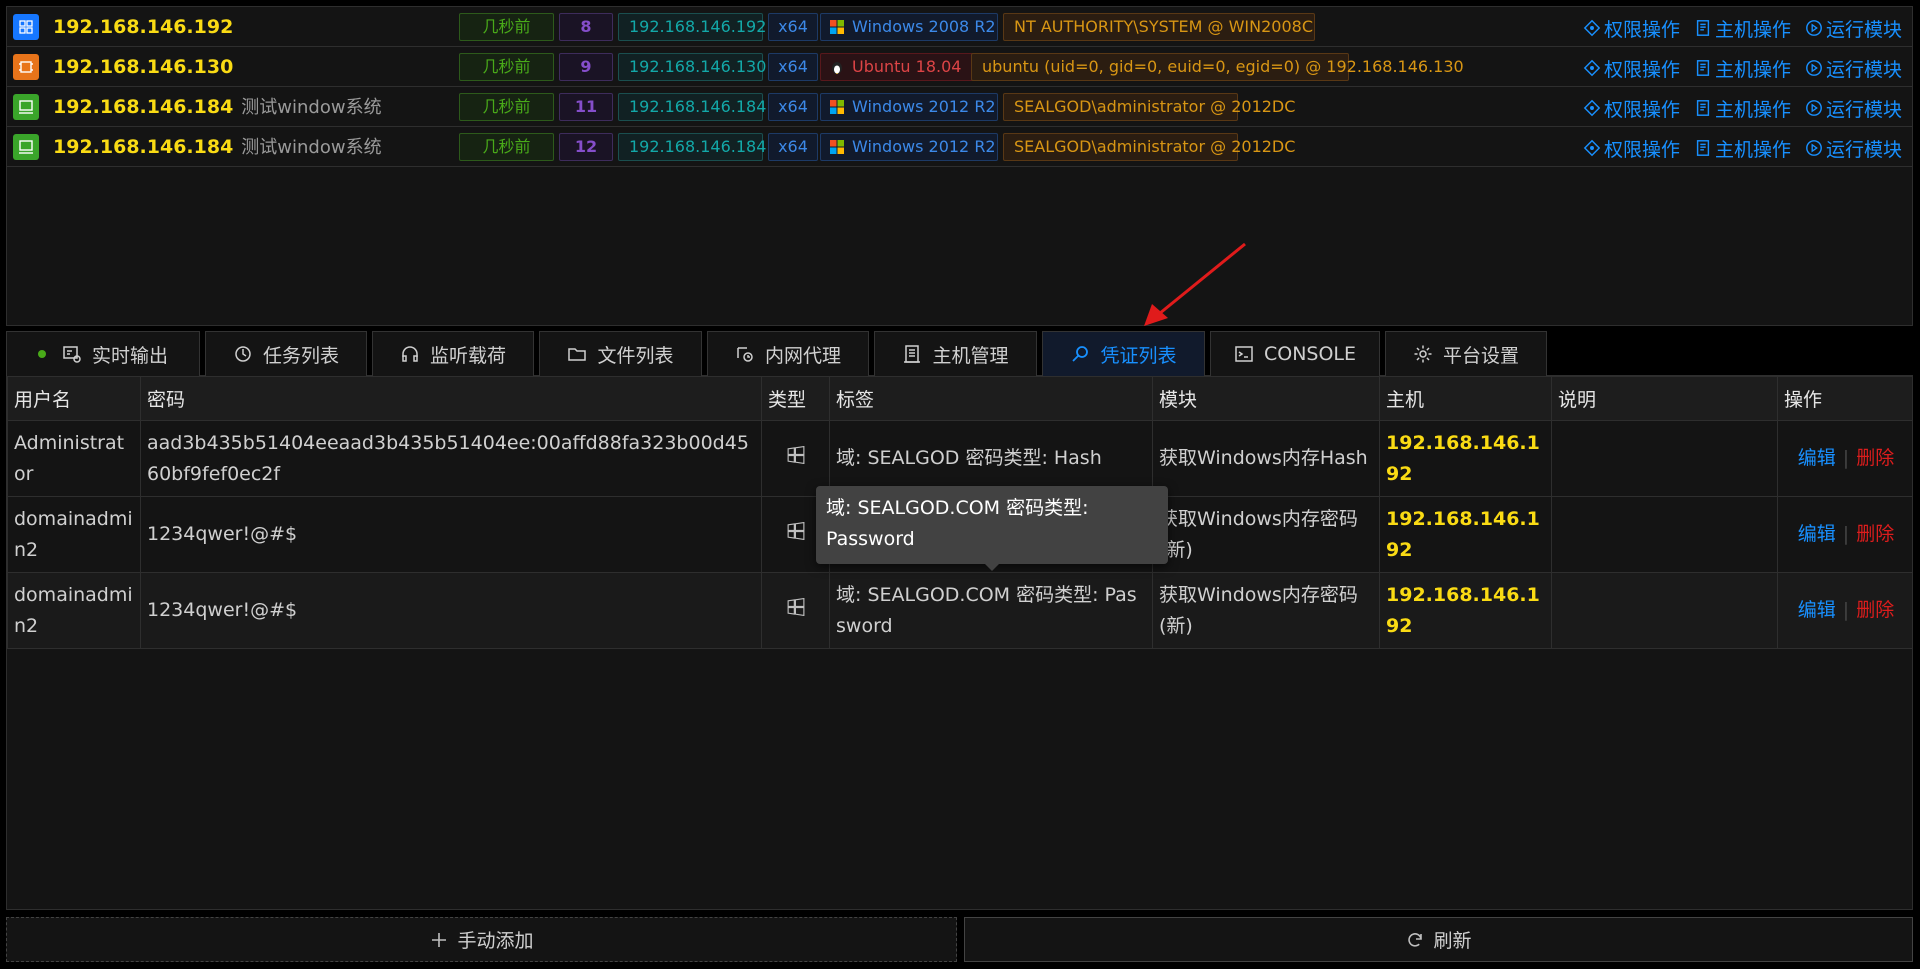  Describe the element at coordinates (1703, 108) in the screenshot. I see `host-ops-icon` at that location.